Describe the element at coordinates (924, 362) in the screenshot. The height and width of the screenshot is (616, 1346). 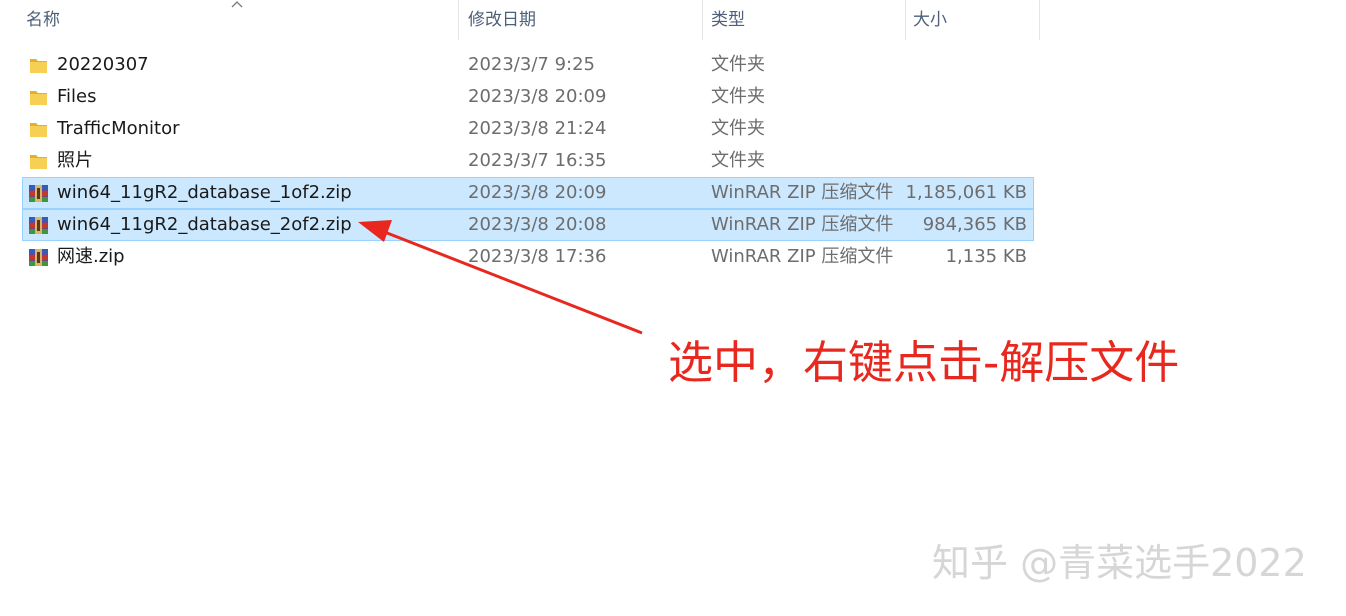
I see `annotation-text: 选中，右键点击-解压文件` at that location.